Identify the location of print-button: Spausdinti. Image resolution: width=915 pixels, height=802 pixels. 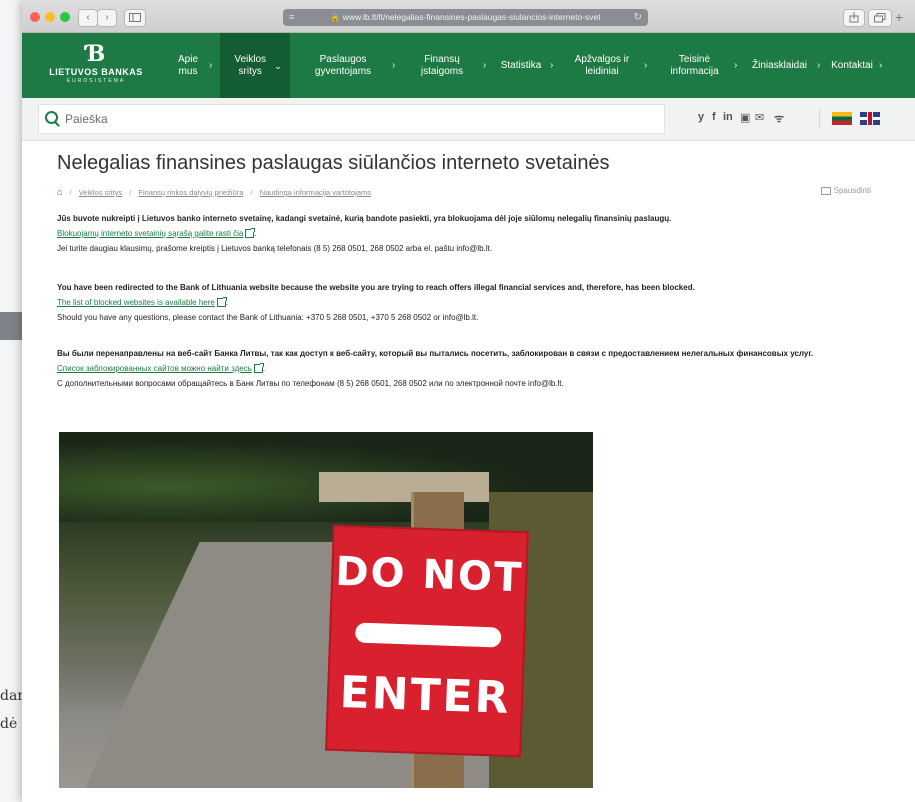
(845, 190).